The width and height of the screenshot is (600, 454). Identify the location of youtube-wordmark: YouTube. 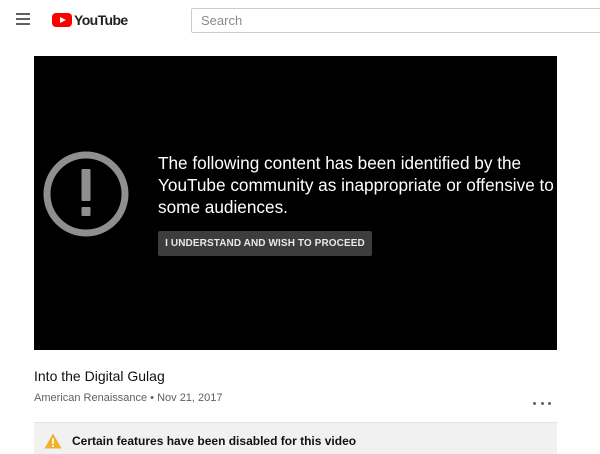
(101, 20).